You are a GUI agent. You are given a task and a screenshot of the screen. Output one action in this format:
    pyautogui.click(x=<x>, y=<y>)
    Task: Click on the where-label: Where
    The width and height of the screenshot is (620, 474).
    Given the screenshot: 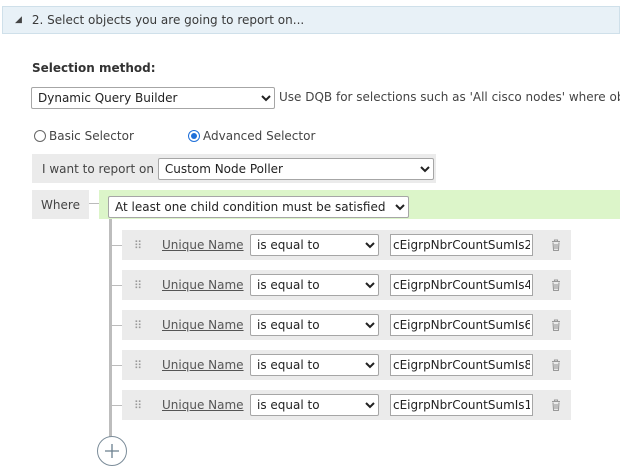 What is the action you would take?
    pyautogui.click(x=60, y=204)
    